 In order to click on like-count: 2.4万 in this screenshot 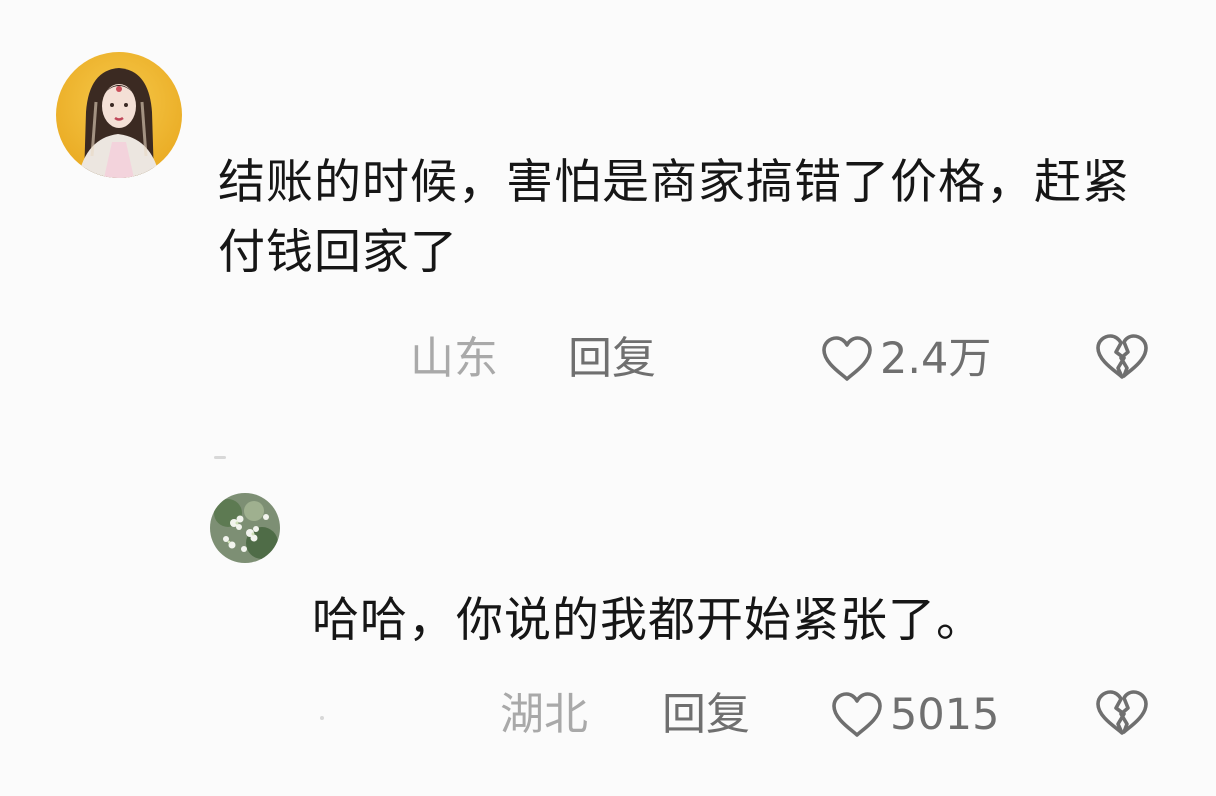, I will do `click(936, 359)`.